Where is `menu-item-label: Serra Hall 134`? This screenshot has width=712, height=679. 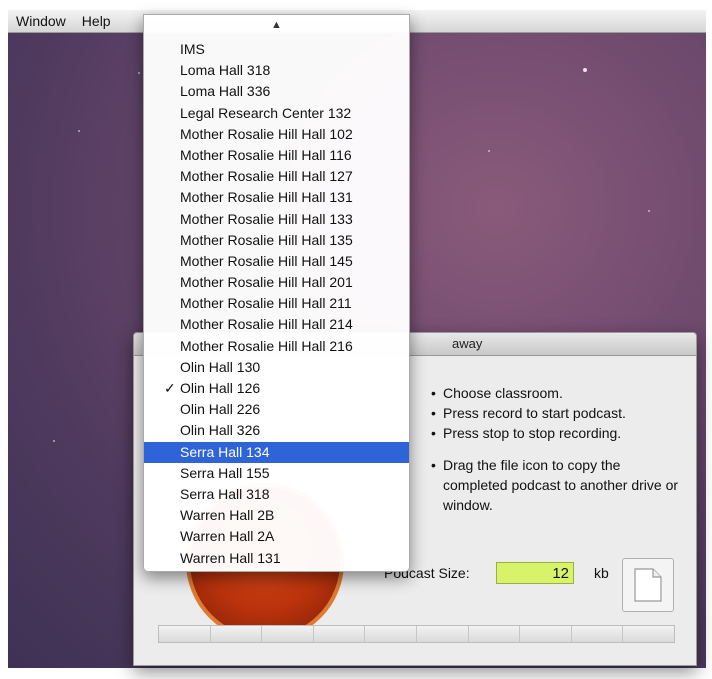
menu-item-label: Serra Hall 134 is located at coordinates (225, 451).